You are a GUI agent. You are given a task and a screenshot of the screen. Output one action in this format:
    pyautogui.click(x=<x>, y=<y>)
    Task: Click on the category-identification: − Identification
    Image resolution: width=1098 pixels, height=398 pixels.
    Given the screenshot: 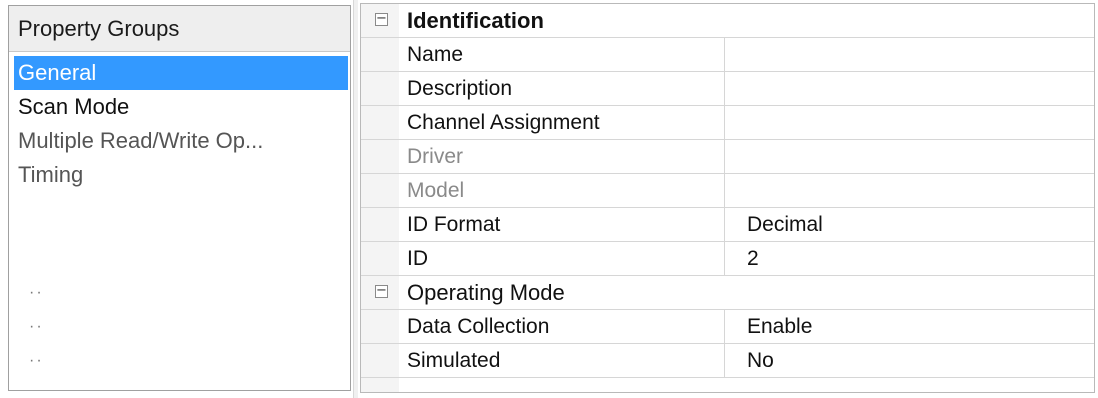 What is the action you would take?
    pyautogui.click(x=727, y=21)
    